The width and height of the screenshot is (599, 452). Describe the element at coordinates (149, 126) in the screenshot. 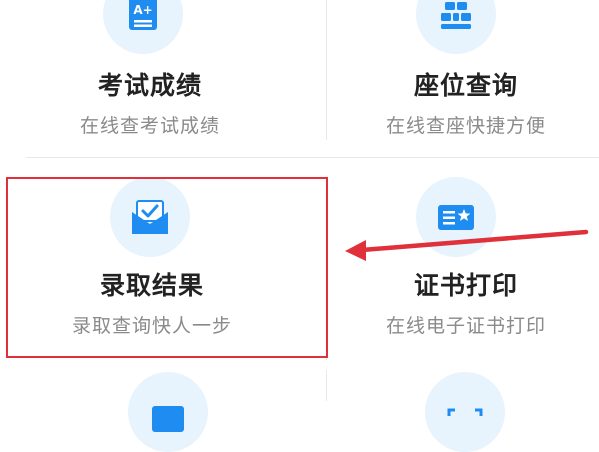

I see `tile-subtitle: 在线查考试成绩` at that location.